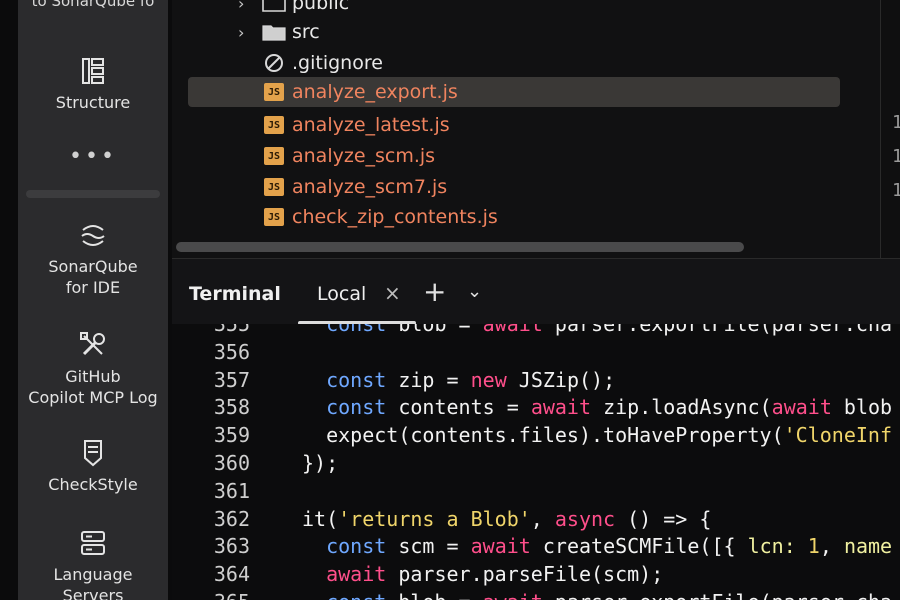 Image resolution: width=900 pixels, height=600 pixels. What do you see at coordinates (93, 484) in the screenshot?
I see `sidebar-item-label: CheckStyle` at bounding box center [93, 484].